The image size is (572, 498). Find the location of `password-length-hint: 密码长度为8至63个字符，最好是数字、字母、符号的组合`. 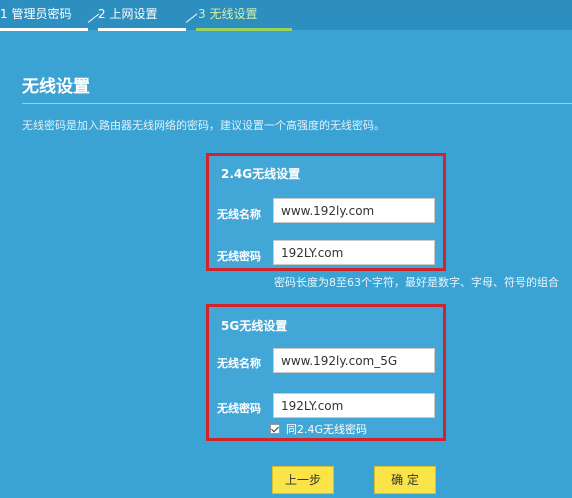

password-length-hint: 密码长度为8至63个字符，最好是数字、字母、符号的组合 is located at coordinates (416, 282).